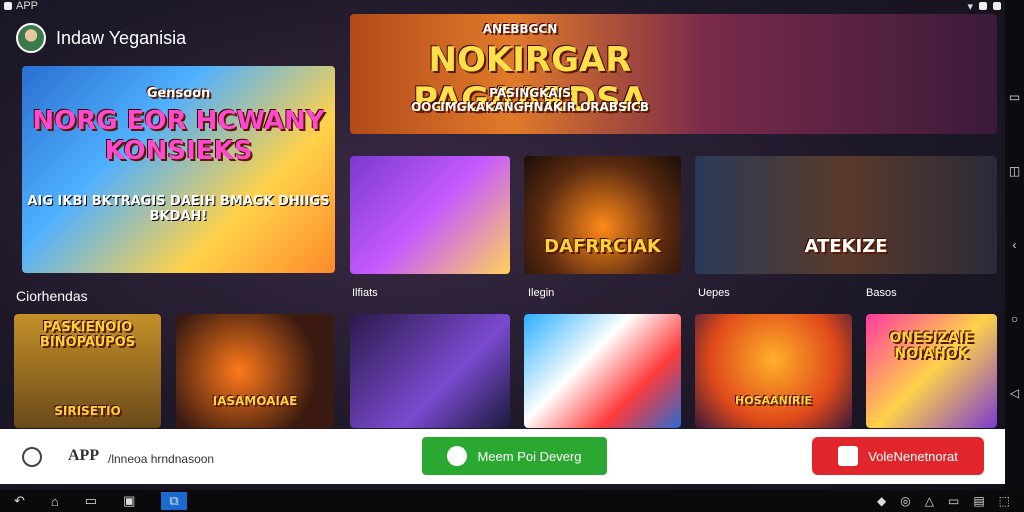 The height and width of the screenshot is (512, 1024). I want to click on secondary-action-button: VoleNenetnorat, so click(898, 456).